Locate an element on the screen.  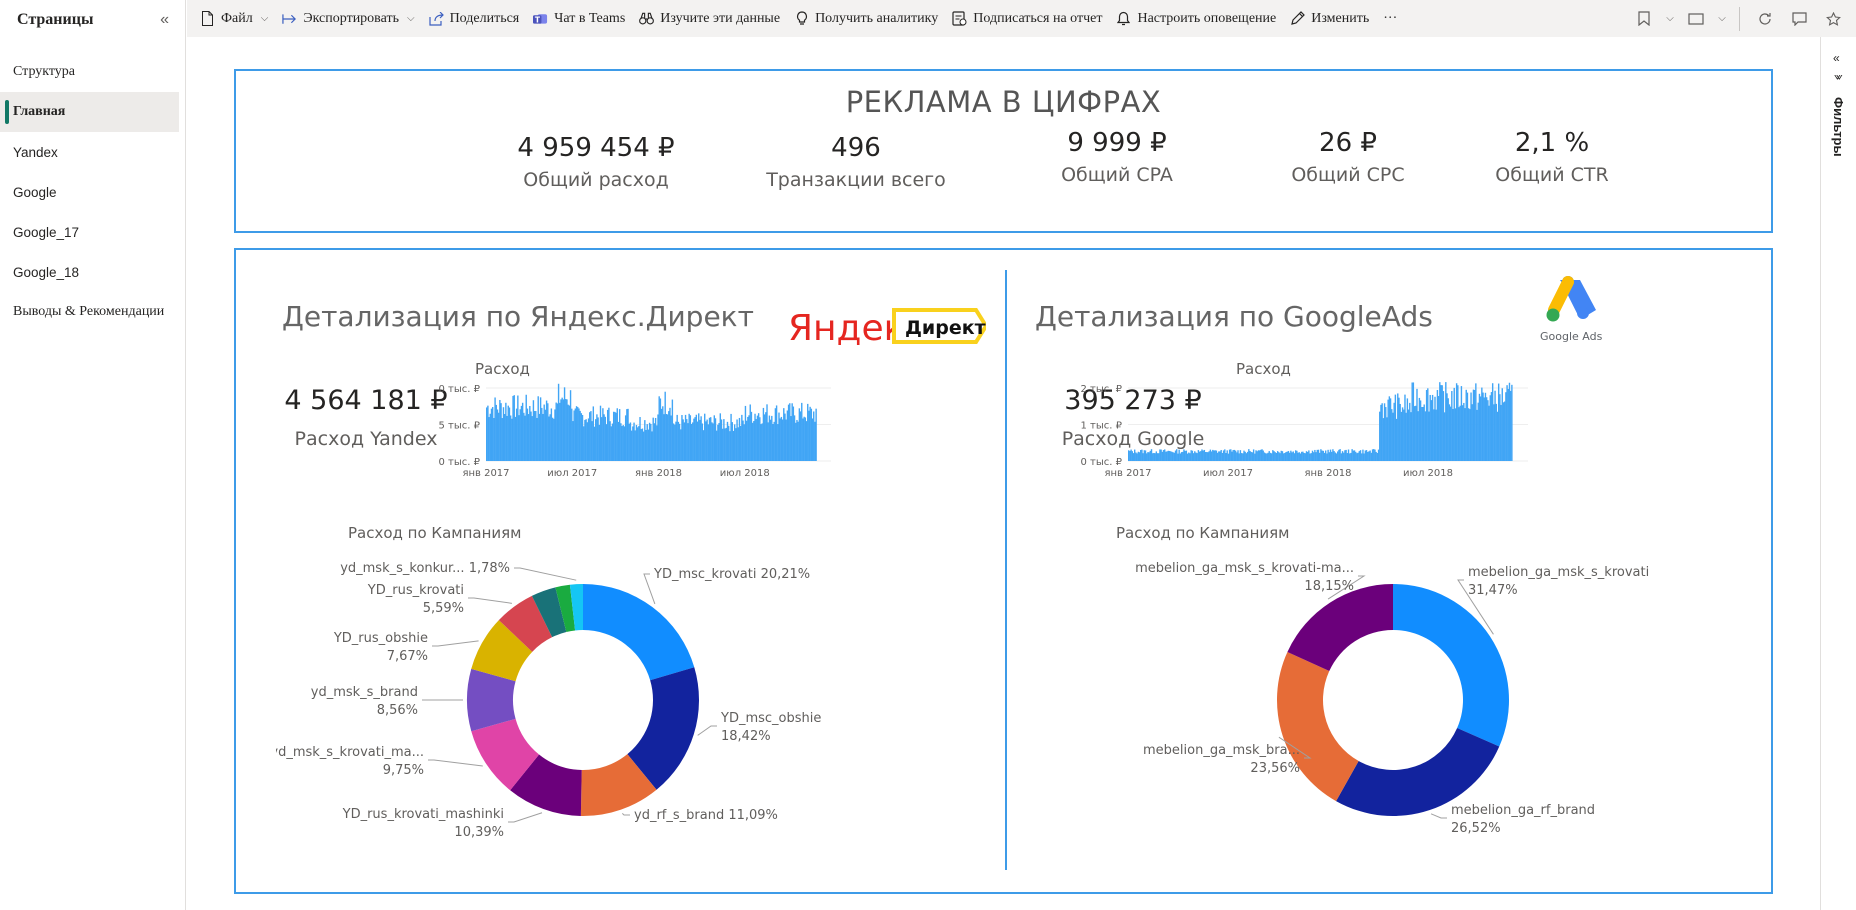
set-alert-button: Настроить оповещение is located at coordinates (1196, 18).